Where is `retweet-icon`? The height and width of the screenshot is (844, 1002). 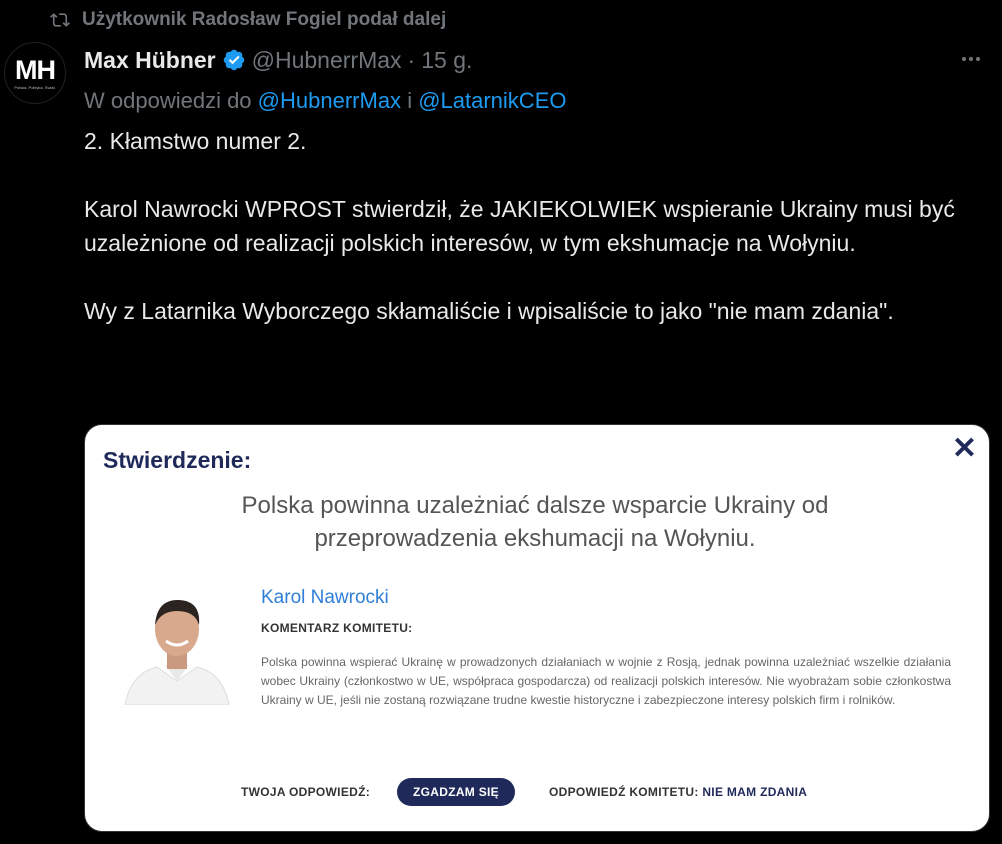 retweet-icon is located at coordinates (60, 20).